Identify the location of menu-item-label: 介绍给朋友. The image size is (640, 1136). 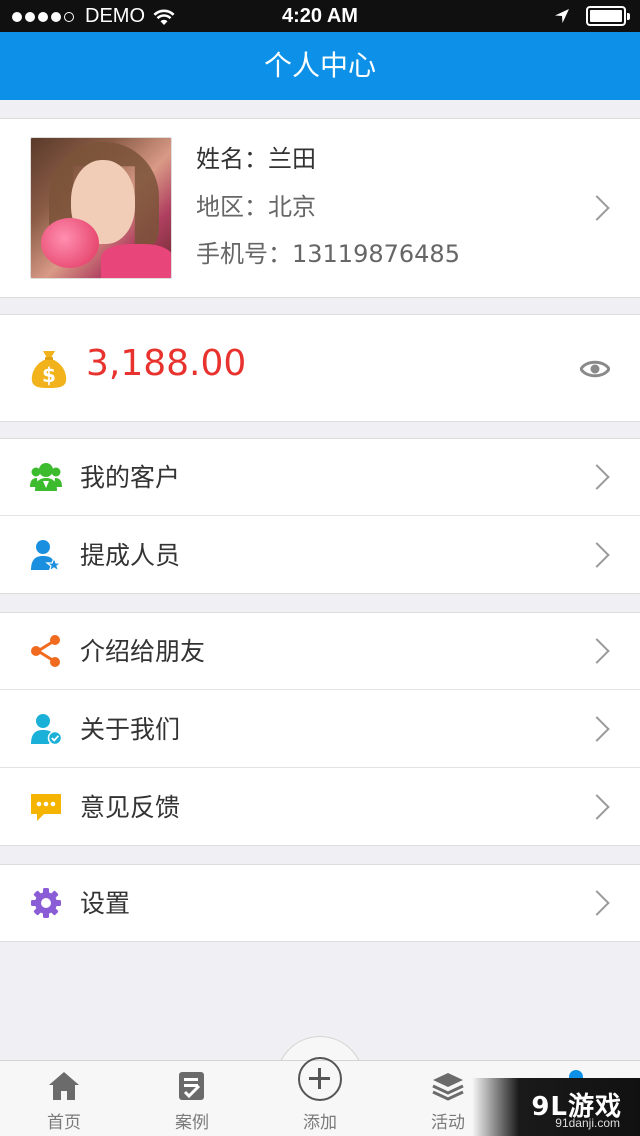
(143, 651).